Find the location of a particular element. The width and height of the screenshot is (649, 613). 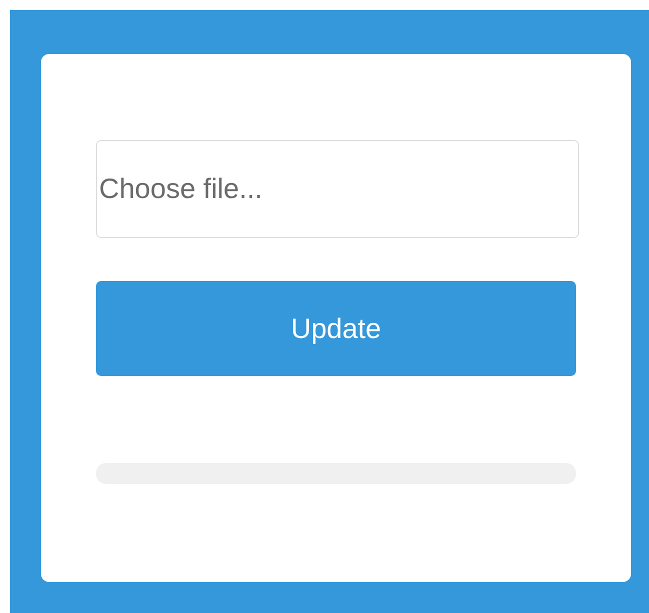

update-button: Update is located at coordinates (336, 328).